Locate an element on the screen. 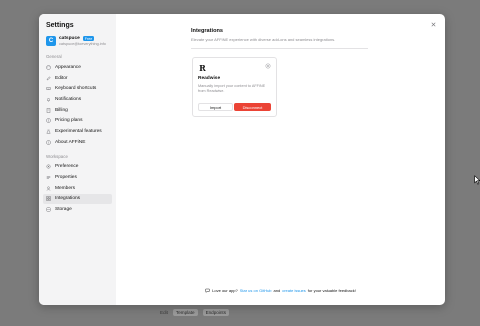 Image resolution: width=480 pixels, height=326 pixels. sidebar-item-label: Notifications is located at coordinates (68, 99).